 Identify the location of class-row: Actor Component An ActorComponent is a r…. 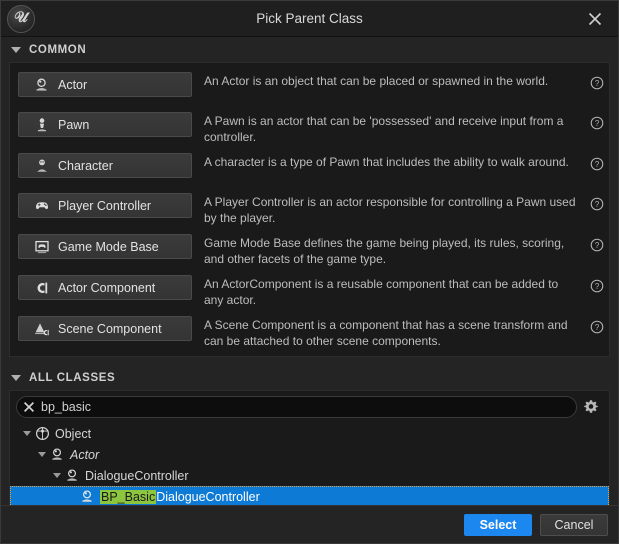
(309, 290).